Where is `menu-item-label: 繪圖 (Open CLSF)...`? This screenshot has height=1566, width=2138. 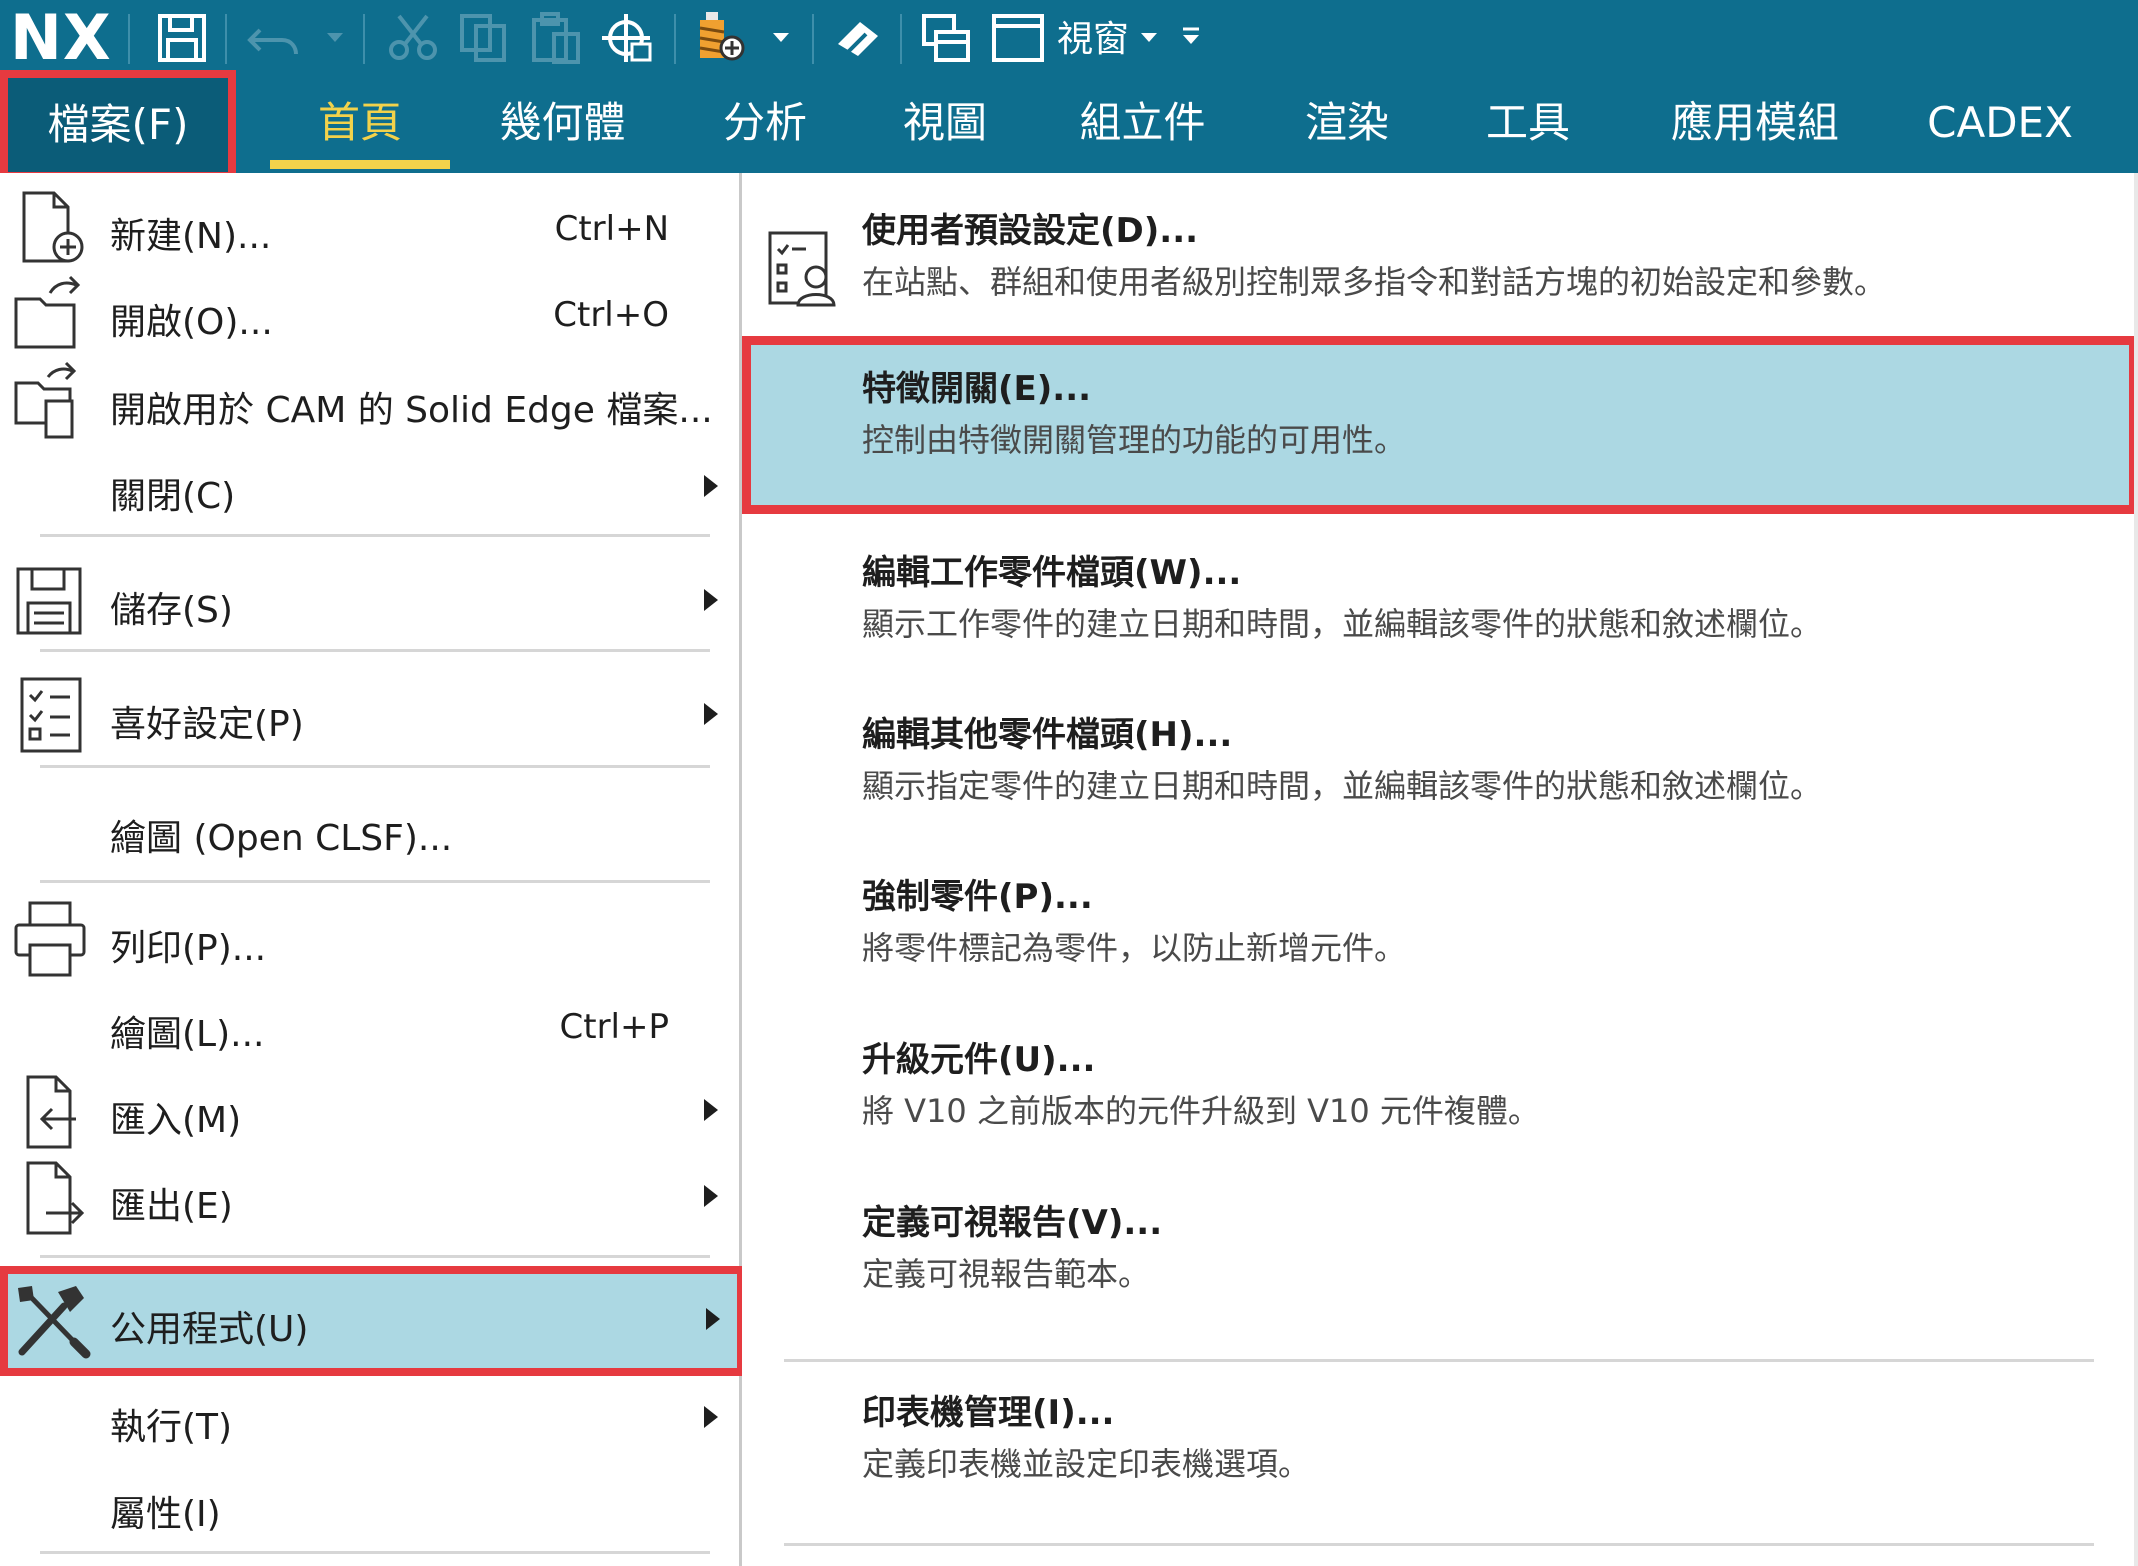
menu-item-label: 繪圖 (Open CLSF)... is located at coordinates (281, 838).